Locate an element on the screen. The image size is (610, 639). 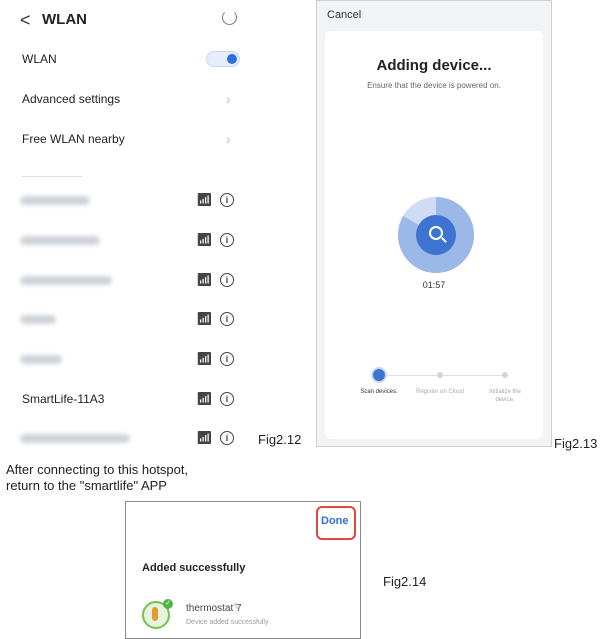
success-title: Added successfully is located at coordinates (194, 568).